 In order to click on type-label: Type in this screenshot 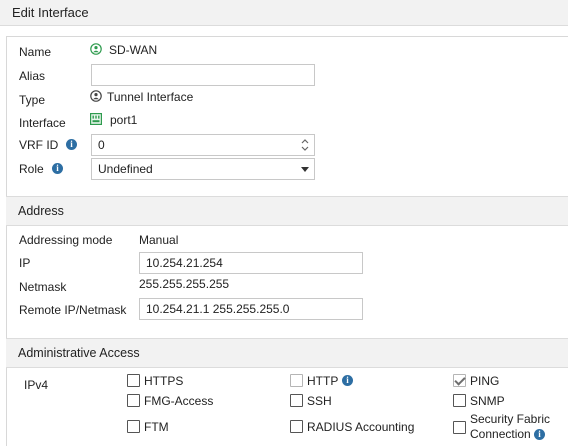, I will do `click(32, 100)`.